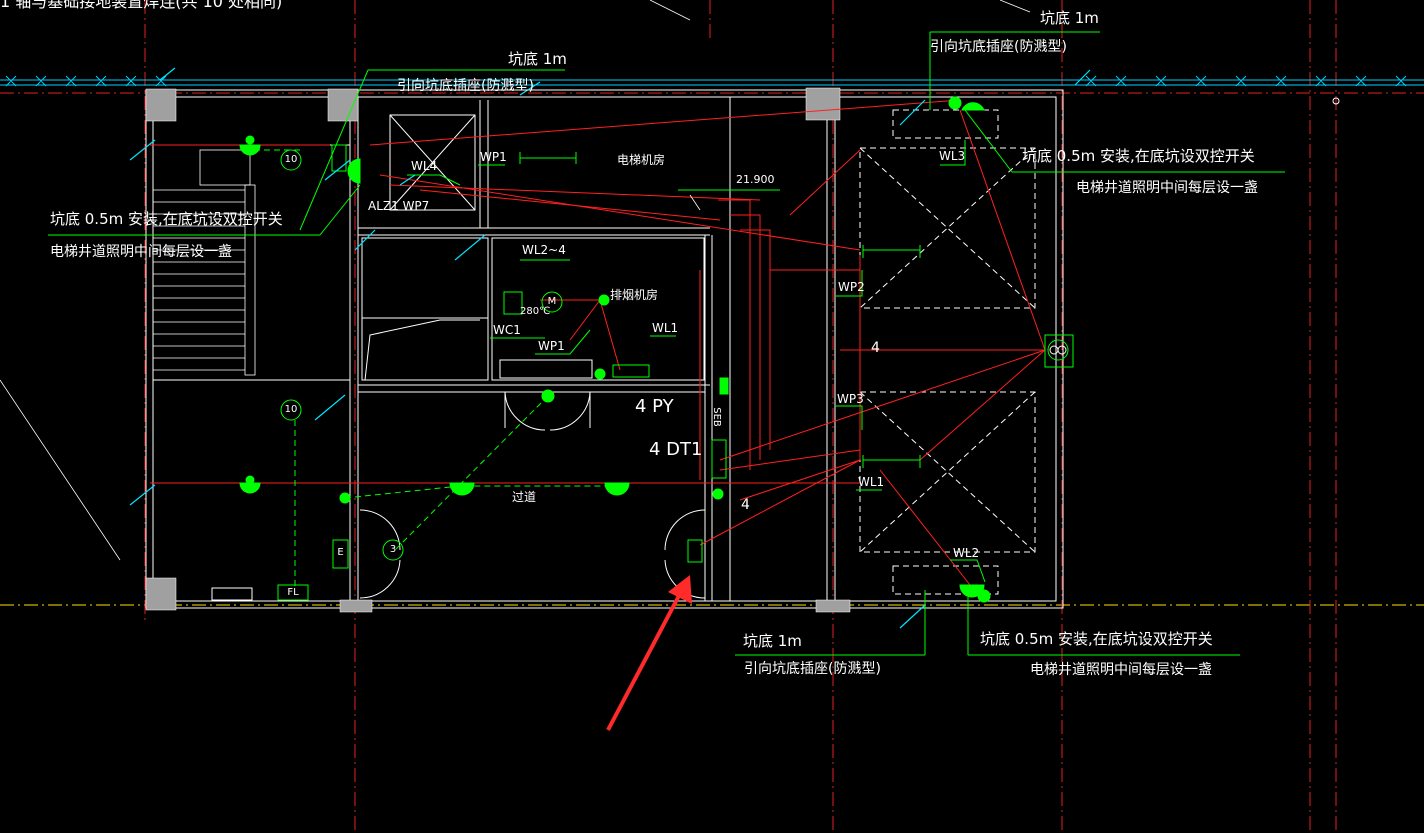  What do you see at coordinates (552, 301) in the screenshot?
I see `motor-label: M` at bounding box center [552, 301].